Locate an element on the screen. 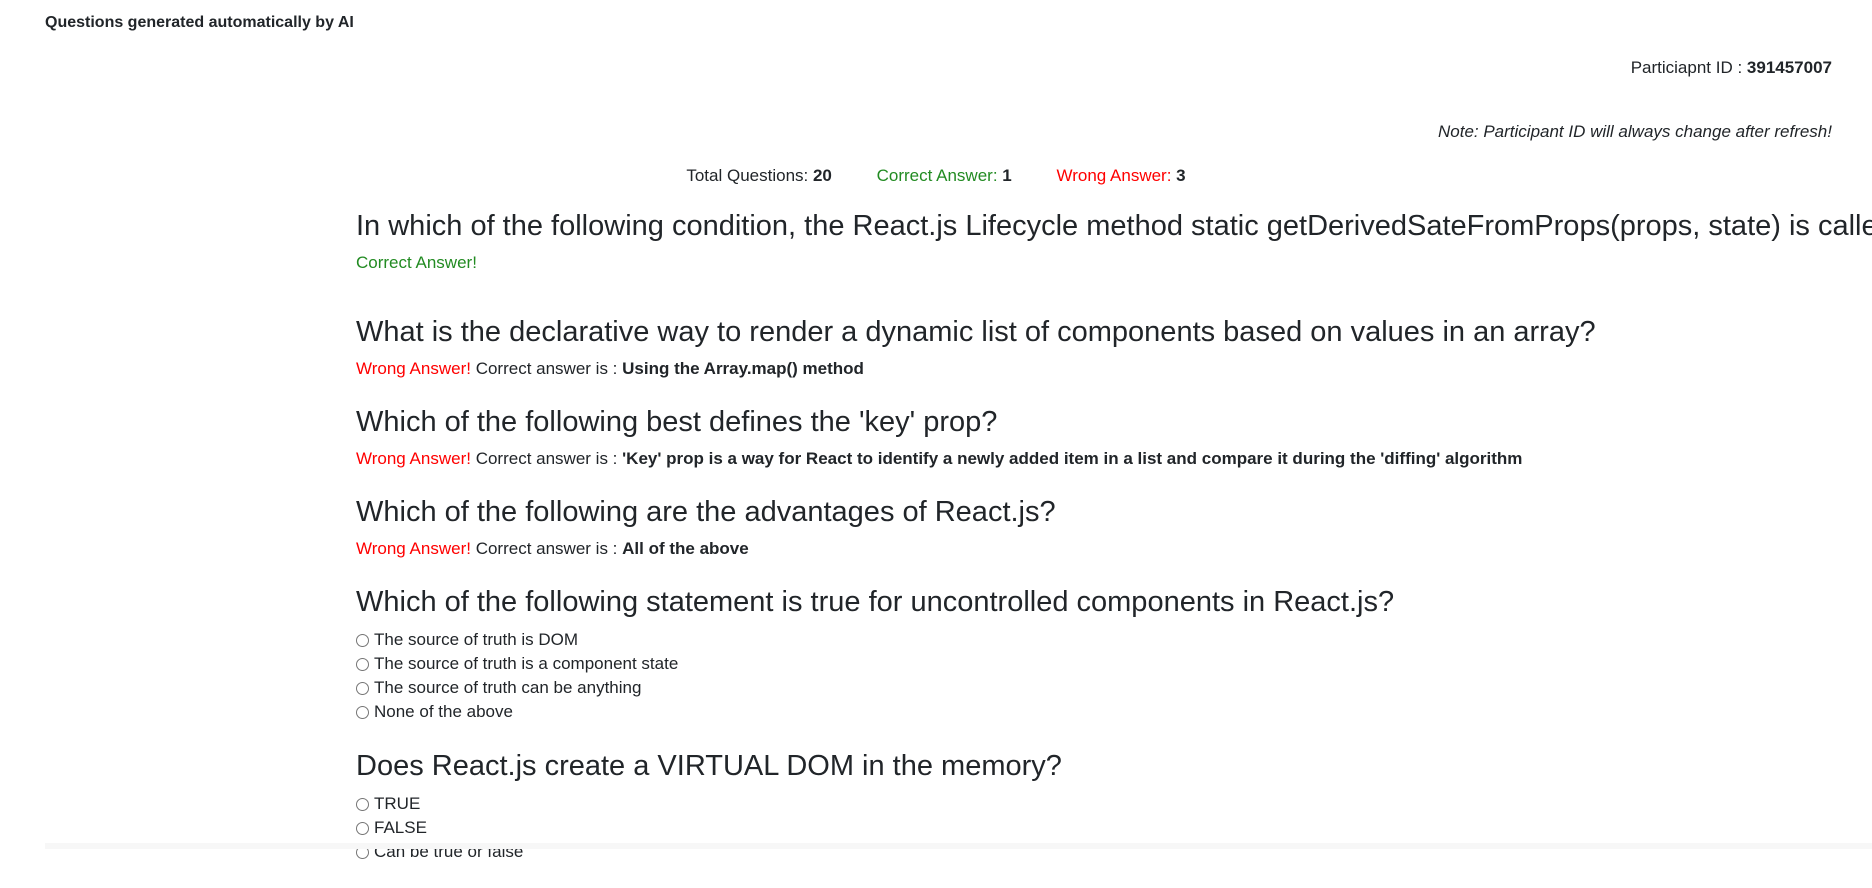  total-questions-label: Total Questions: is located at coordinates (749, 175).